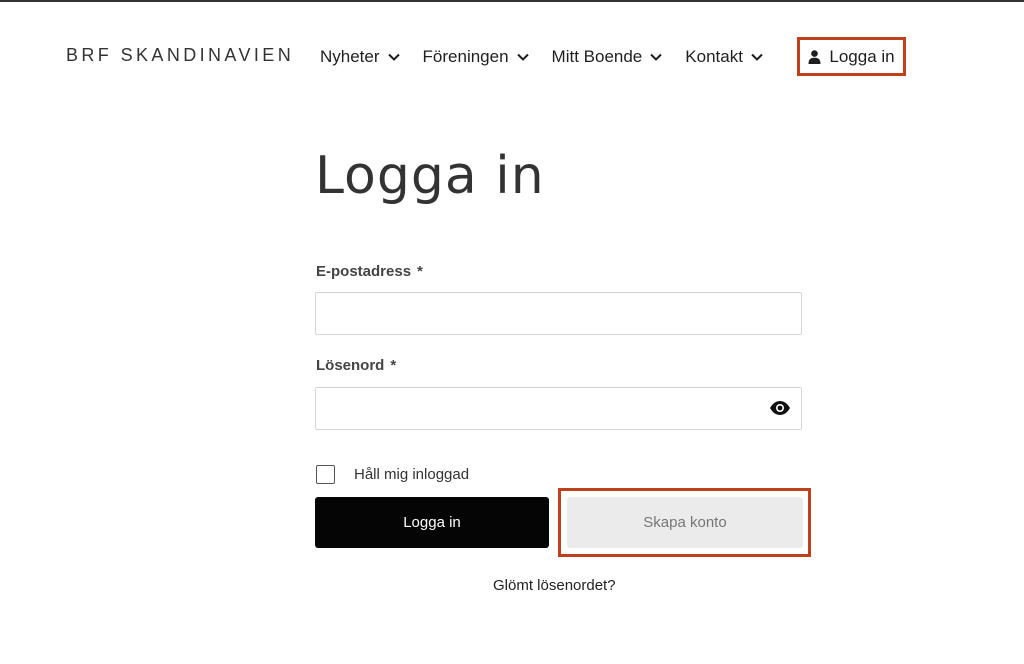 The width and height of the screenshot is (1024, 664). What do you see at coordinates (554, 585) in the screenshot?
I see `forgot-password-link: Glömt lösenordet?` at bounding box center [554, 585].